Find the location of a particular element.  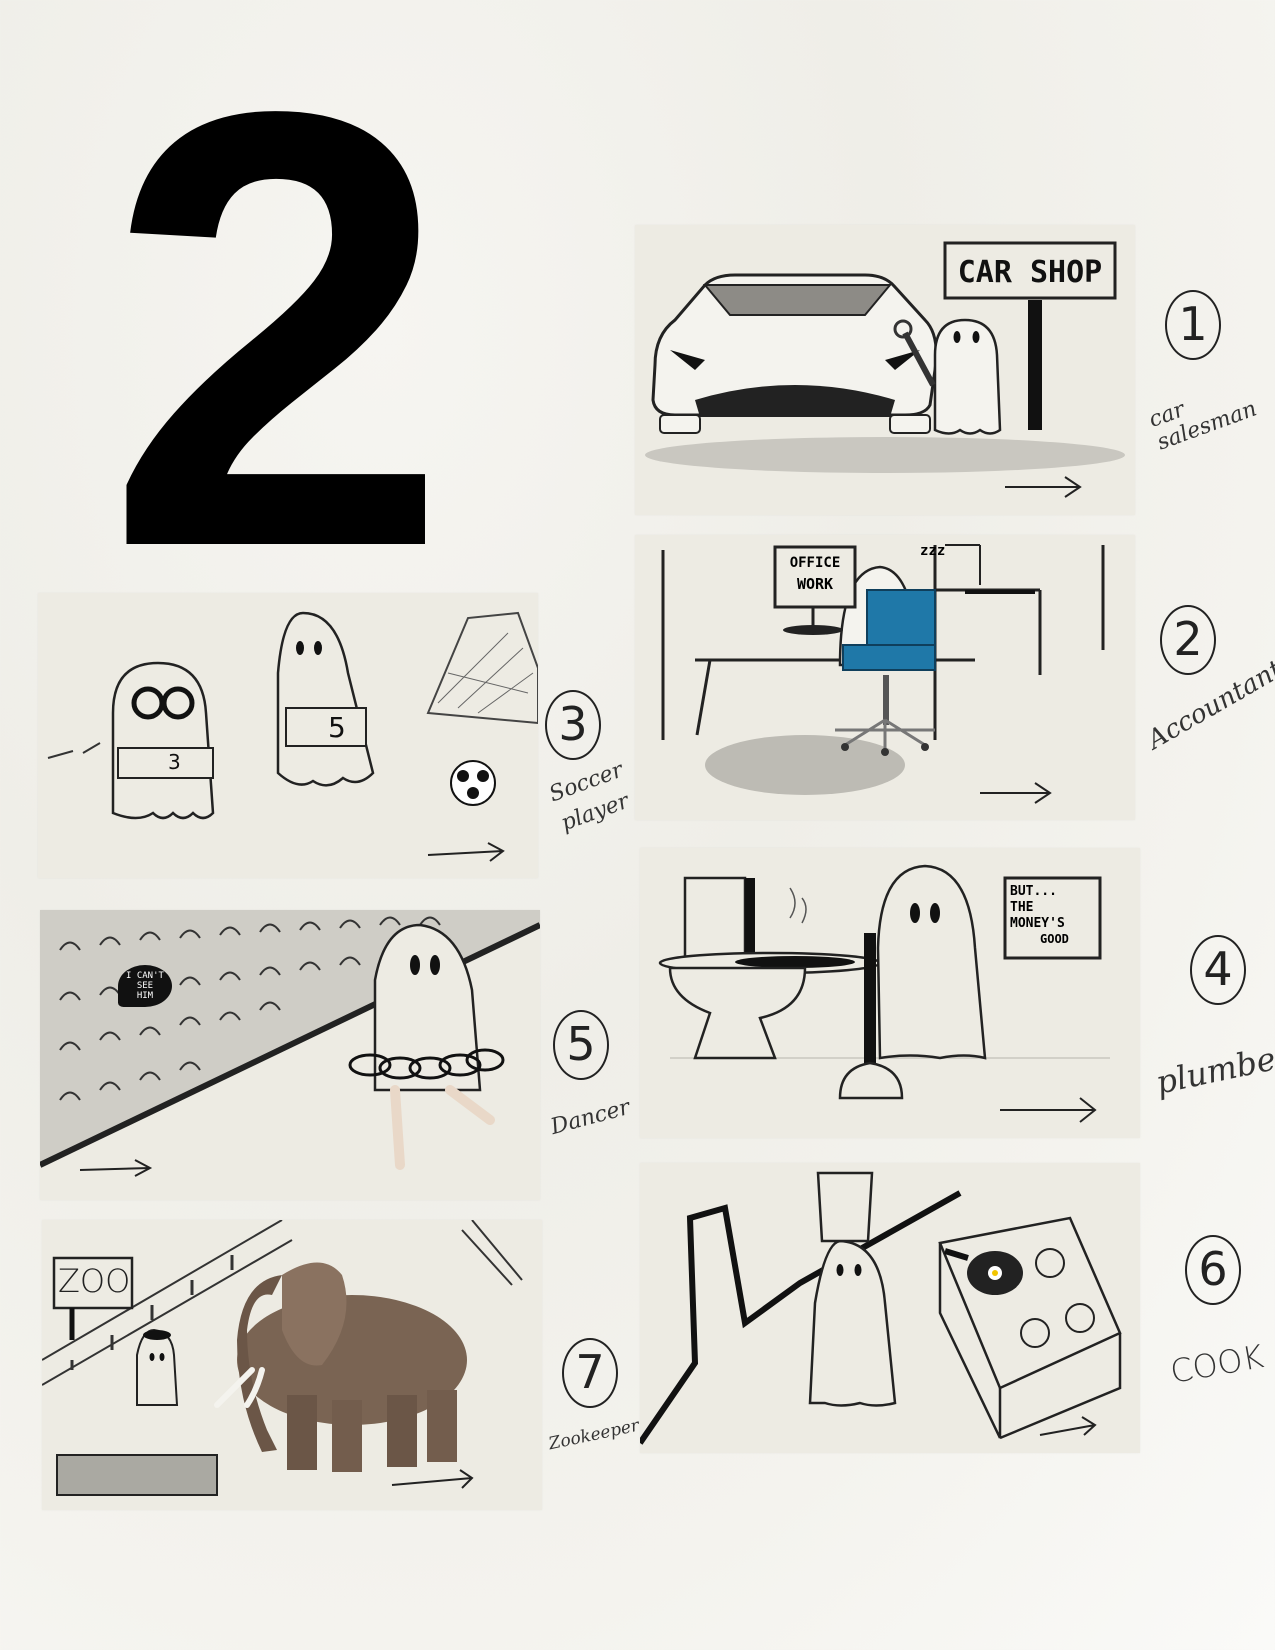

soccer-drawing is located at coordinates (292, 736).